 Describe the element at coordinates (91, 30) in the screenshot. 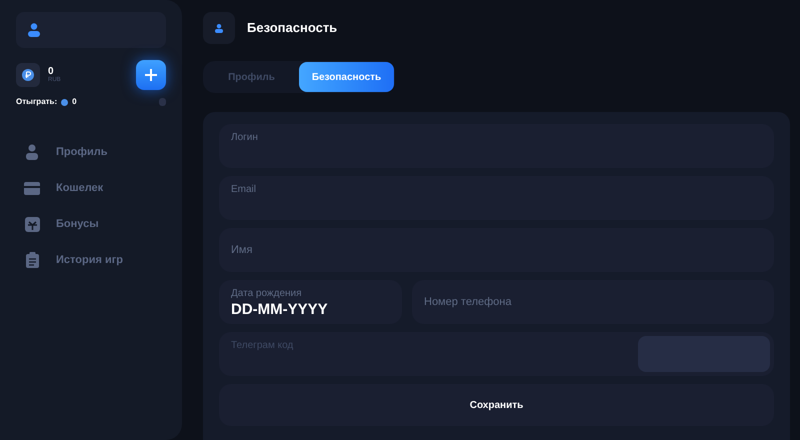

I see `user-card` at that location.